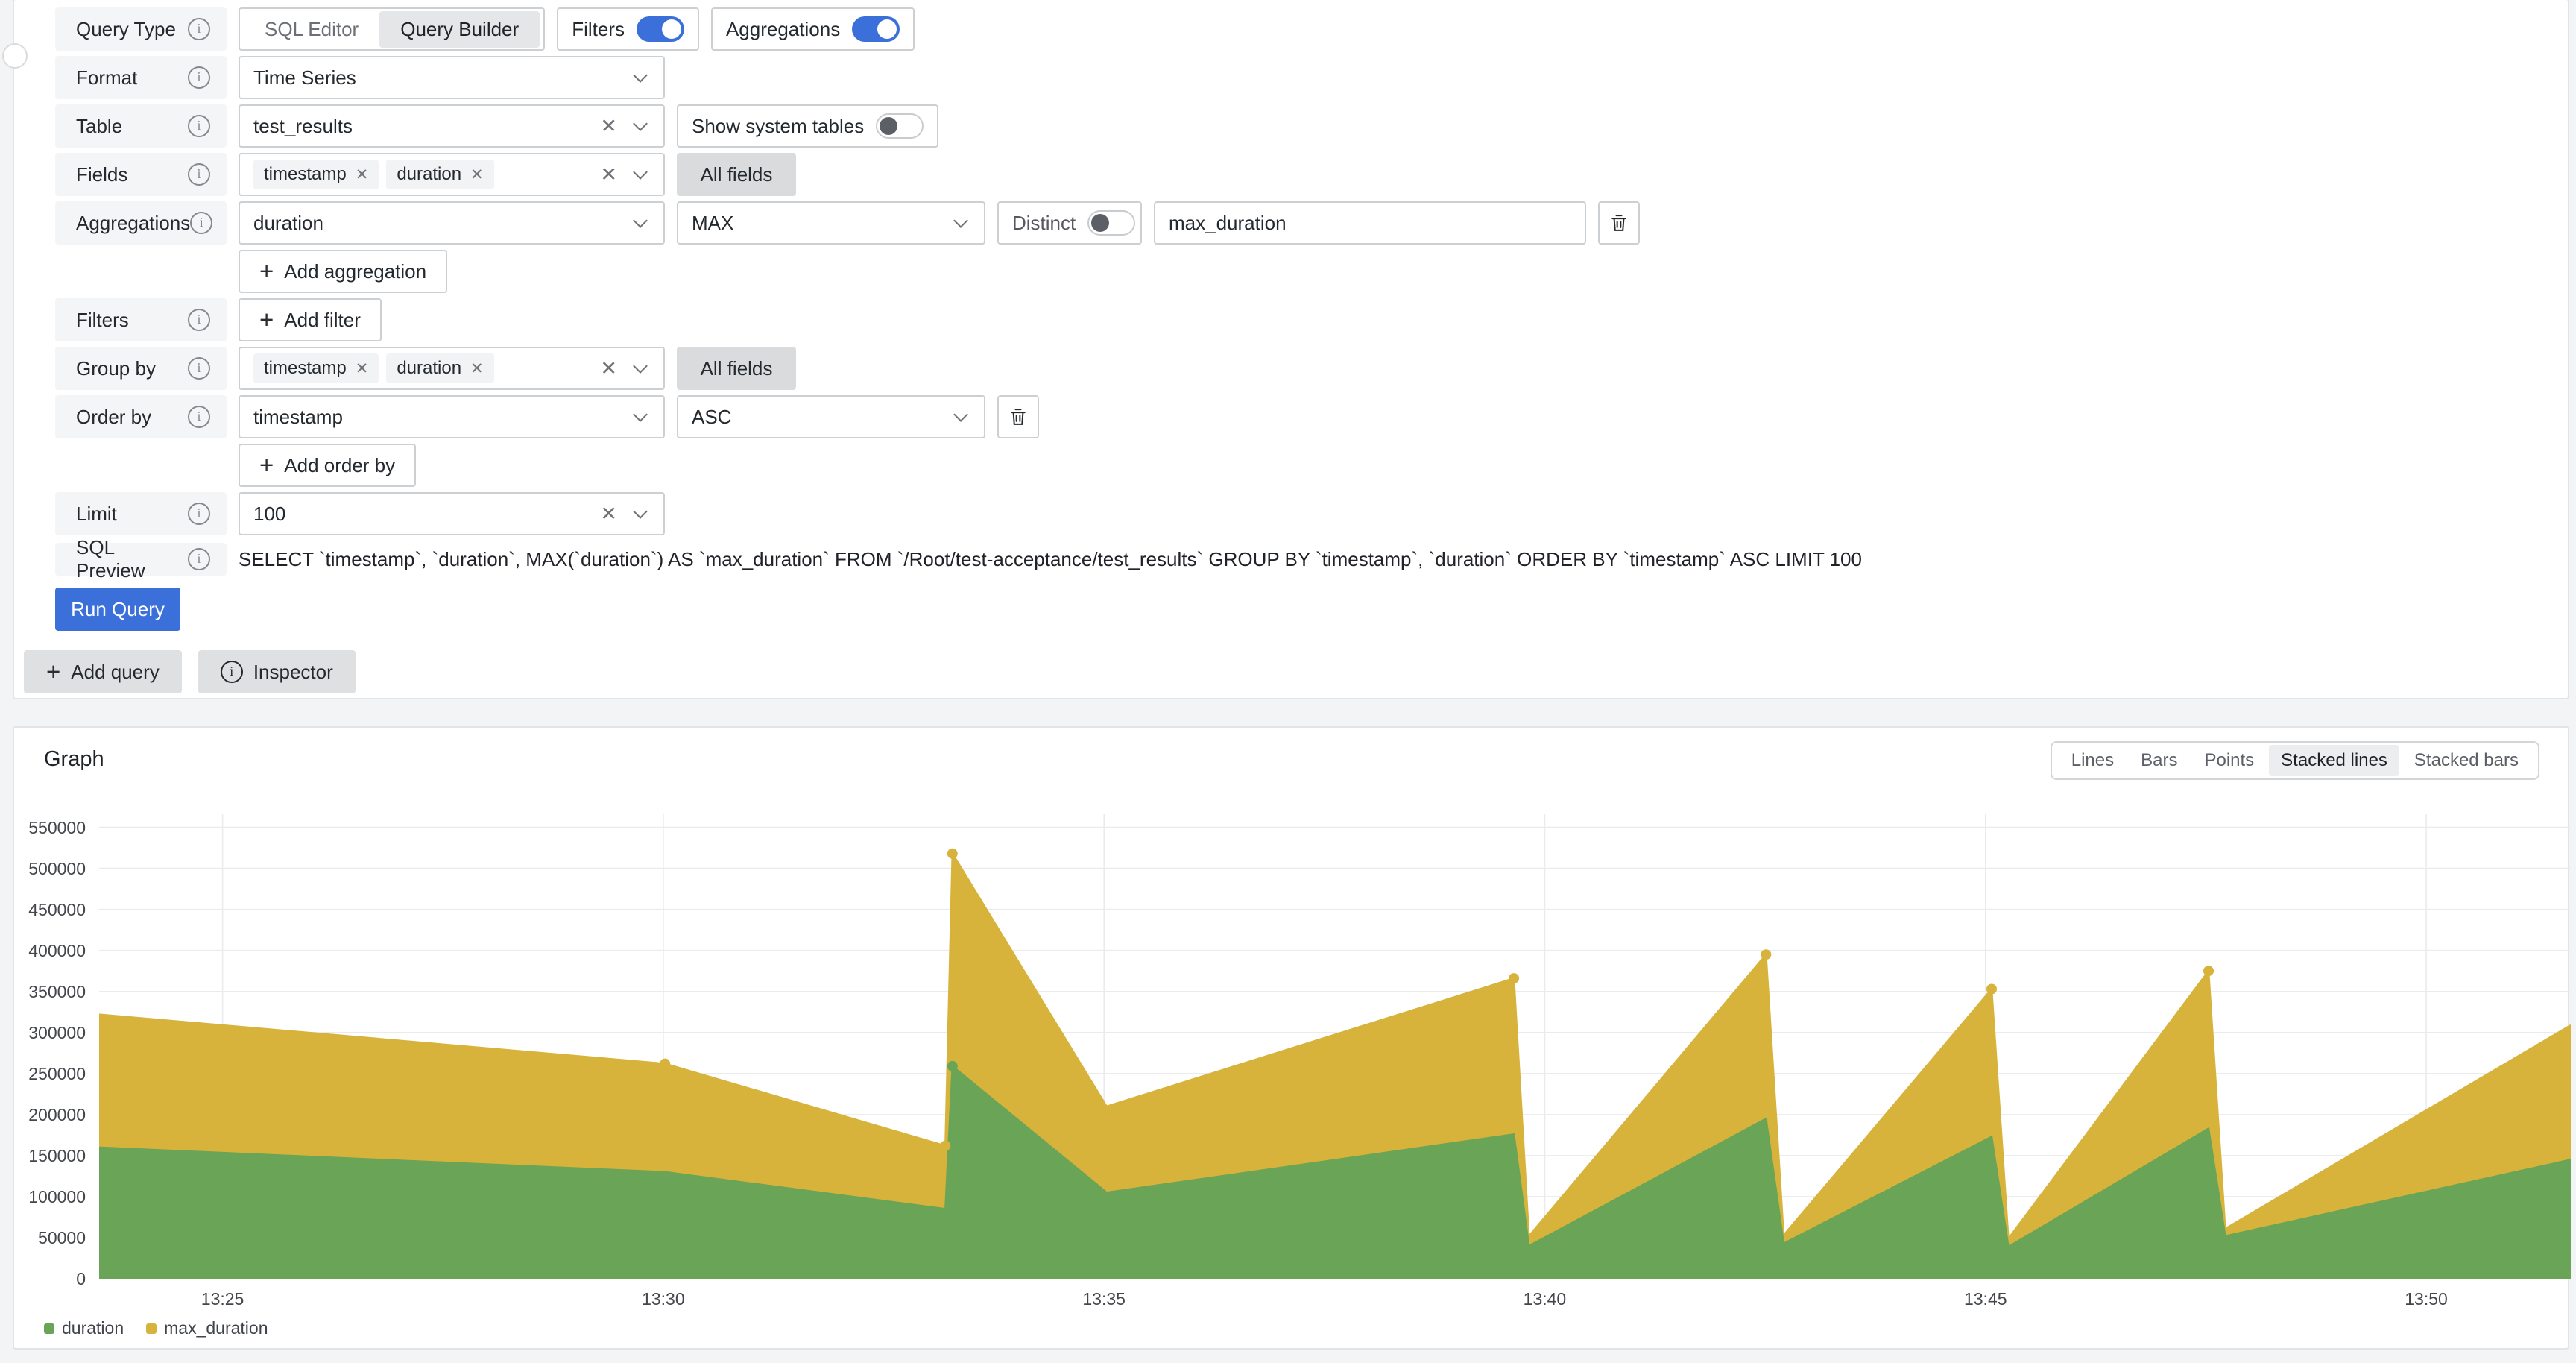  Describe the element at coordinates (2229, 760) in the screenshot. I see `tab-points: Points` at that location.